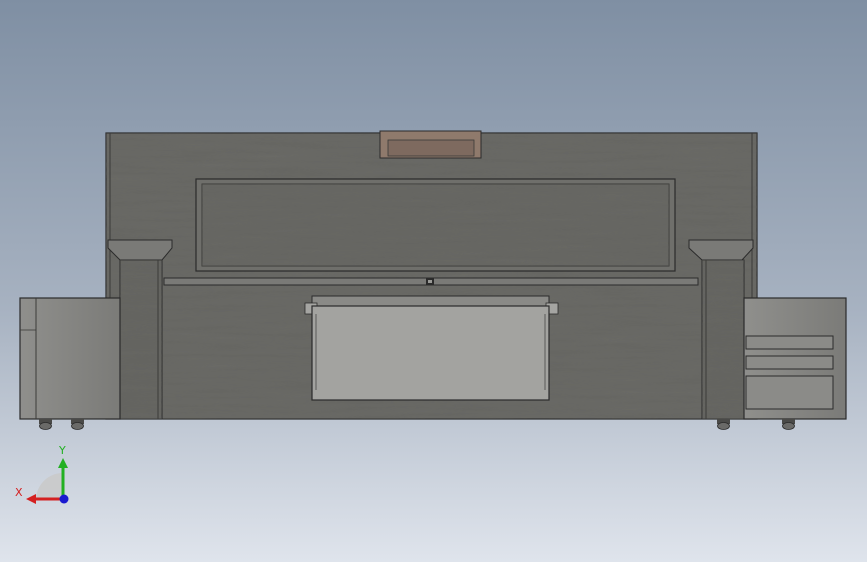 The height and width of the screenshot is (562, 867). What do you see at coordinates (435, 225) in the screenshot?
I see `upper-panel` at bounding box center [435, 225].